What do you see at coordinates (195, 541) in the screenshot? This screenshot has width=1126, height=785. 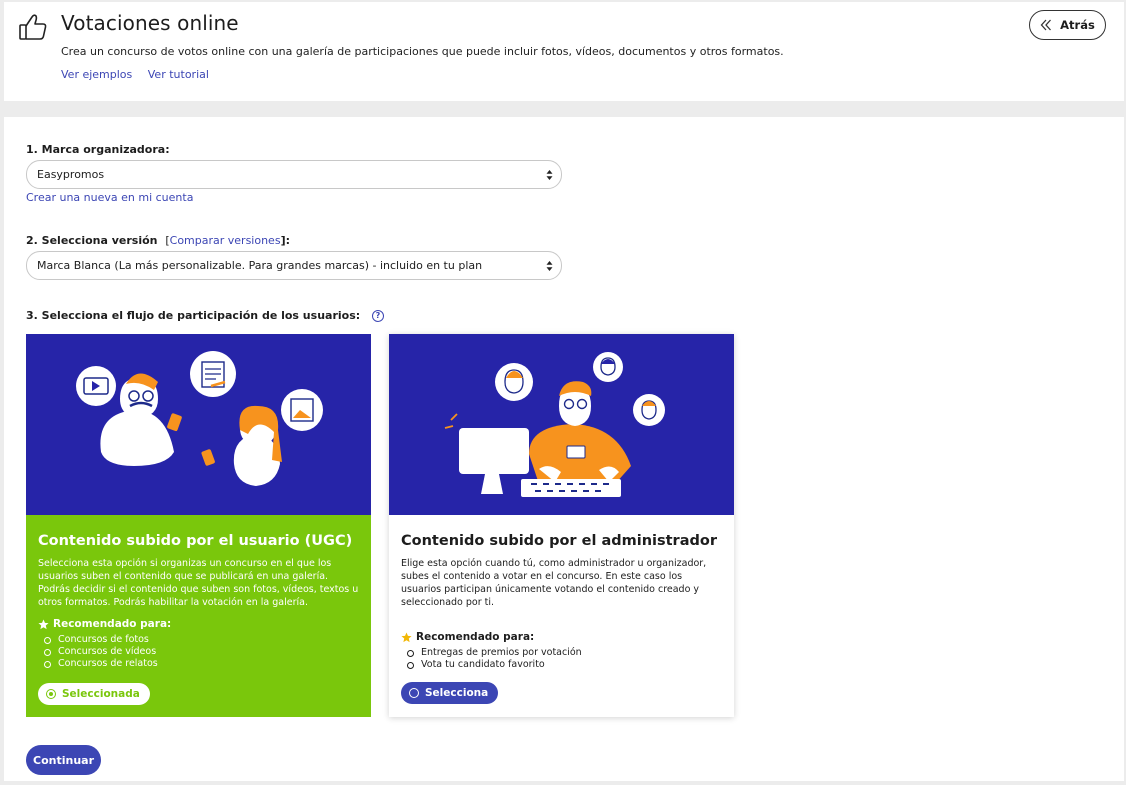 I see `ugc-card-title: Contenido subido por el usuario (UGC)` at bounding box center [195, 541].